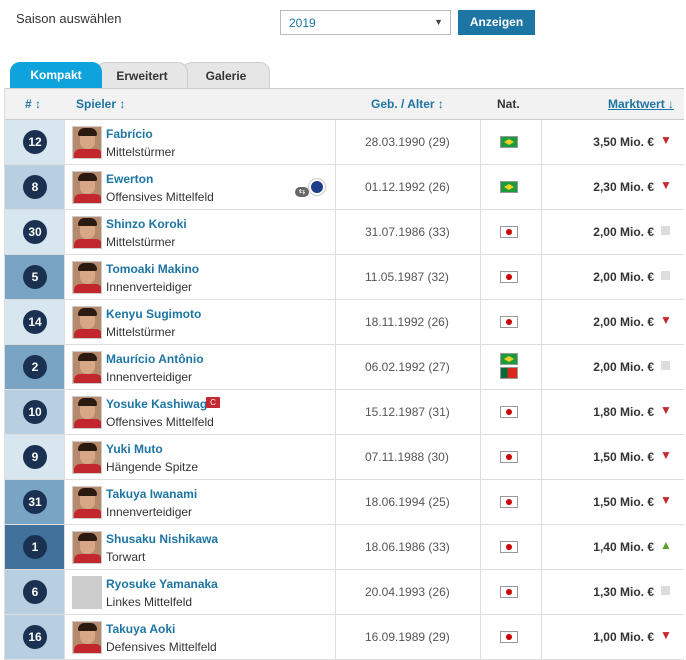 Image resolution: width=686 pixels, height=660 pixels. I want to click on birth-date: 06.02.1992 (27), so click(407, 367).